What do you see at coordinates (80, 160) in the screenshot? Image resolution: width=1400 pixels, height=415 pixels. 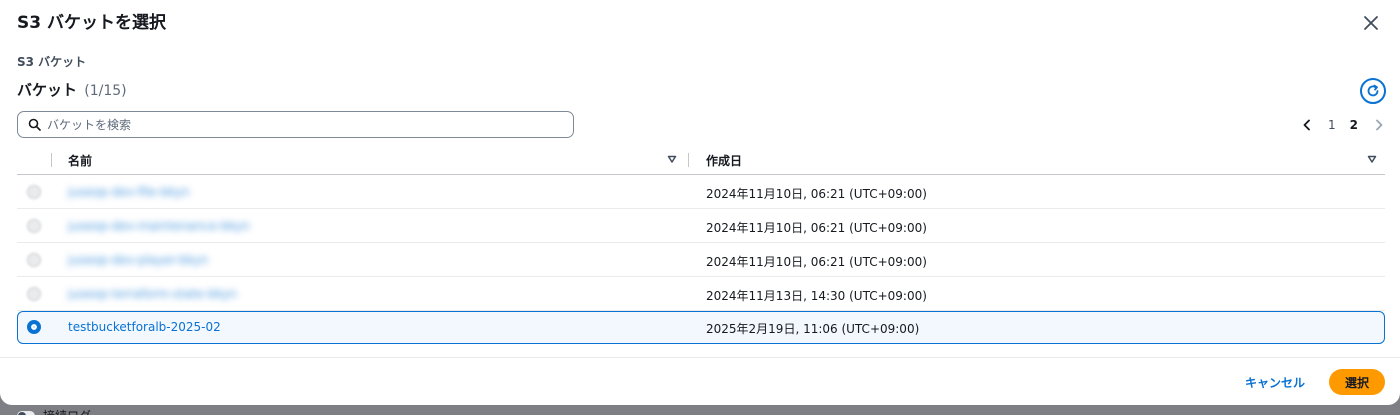 I see `column-header-name: 名前` at bounding box center [80, 160].